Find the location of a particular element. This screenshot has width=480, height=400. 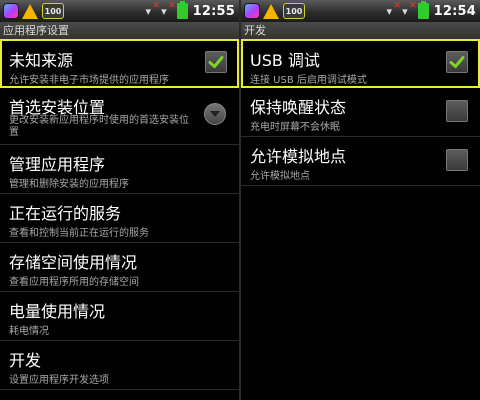

setting-summary: 更改安装新应用程序时使用的首选安装位置 is located at coordinates (99, 126).